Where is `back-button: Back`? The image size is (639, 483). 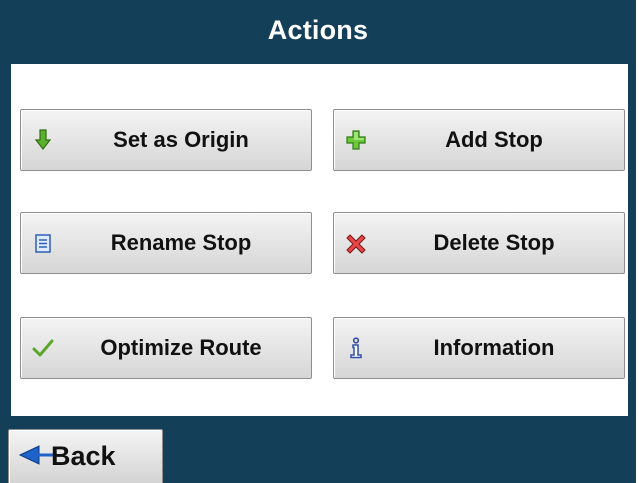 back-button: Back is located at coordinates (85, 456).